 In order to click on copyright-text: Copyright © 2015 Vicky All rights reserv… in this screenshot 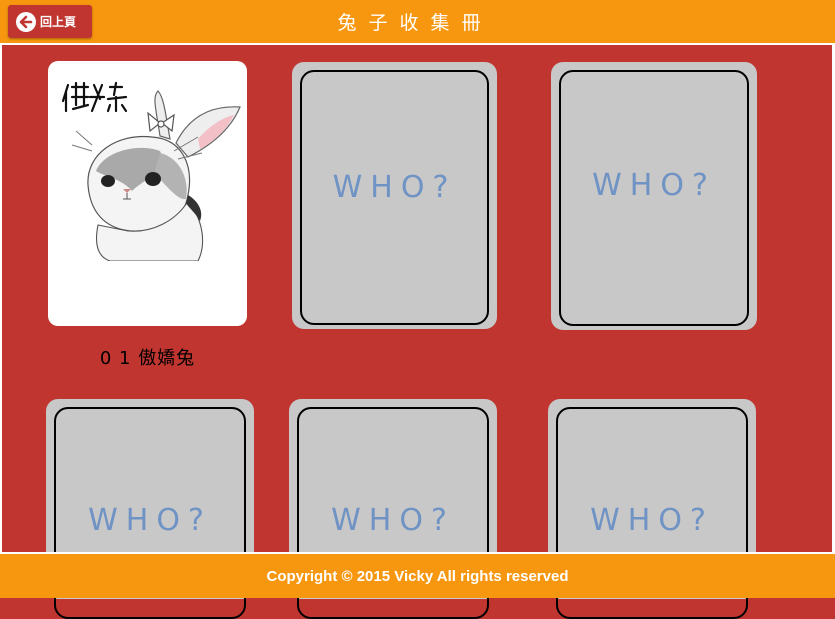, I will do `click(417, 576)`.